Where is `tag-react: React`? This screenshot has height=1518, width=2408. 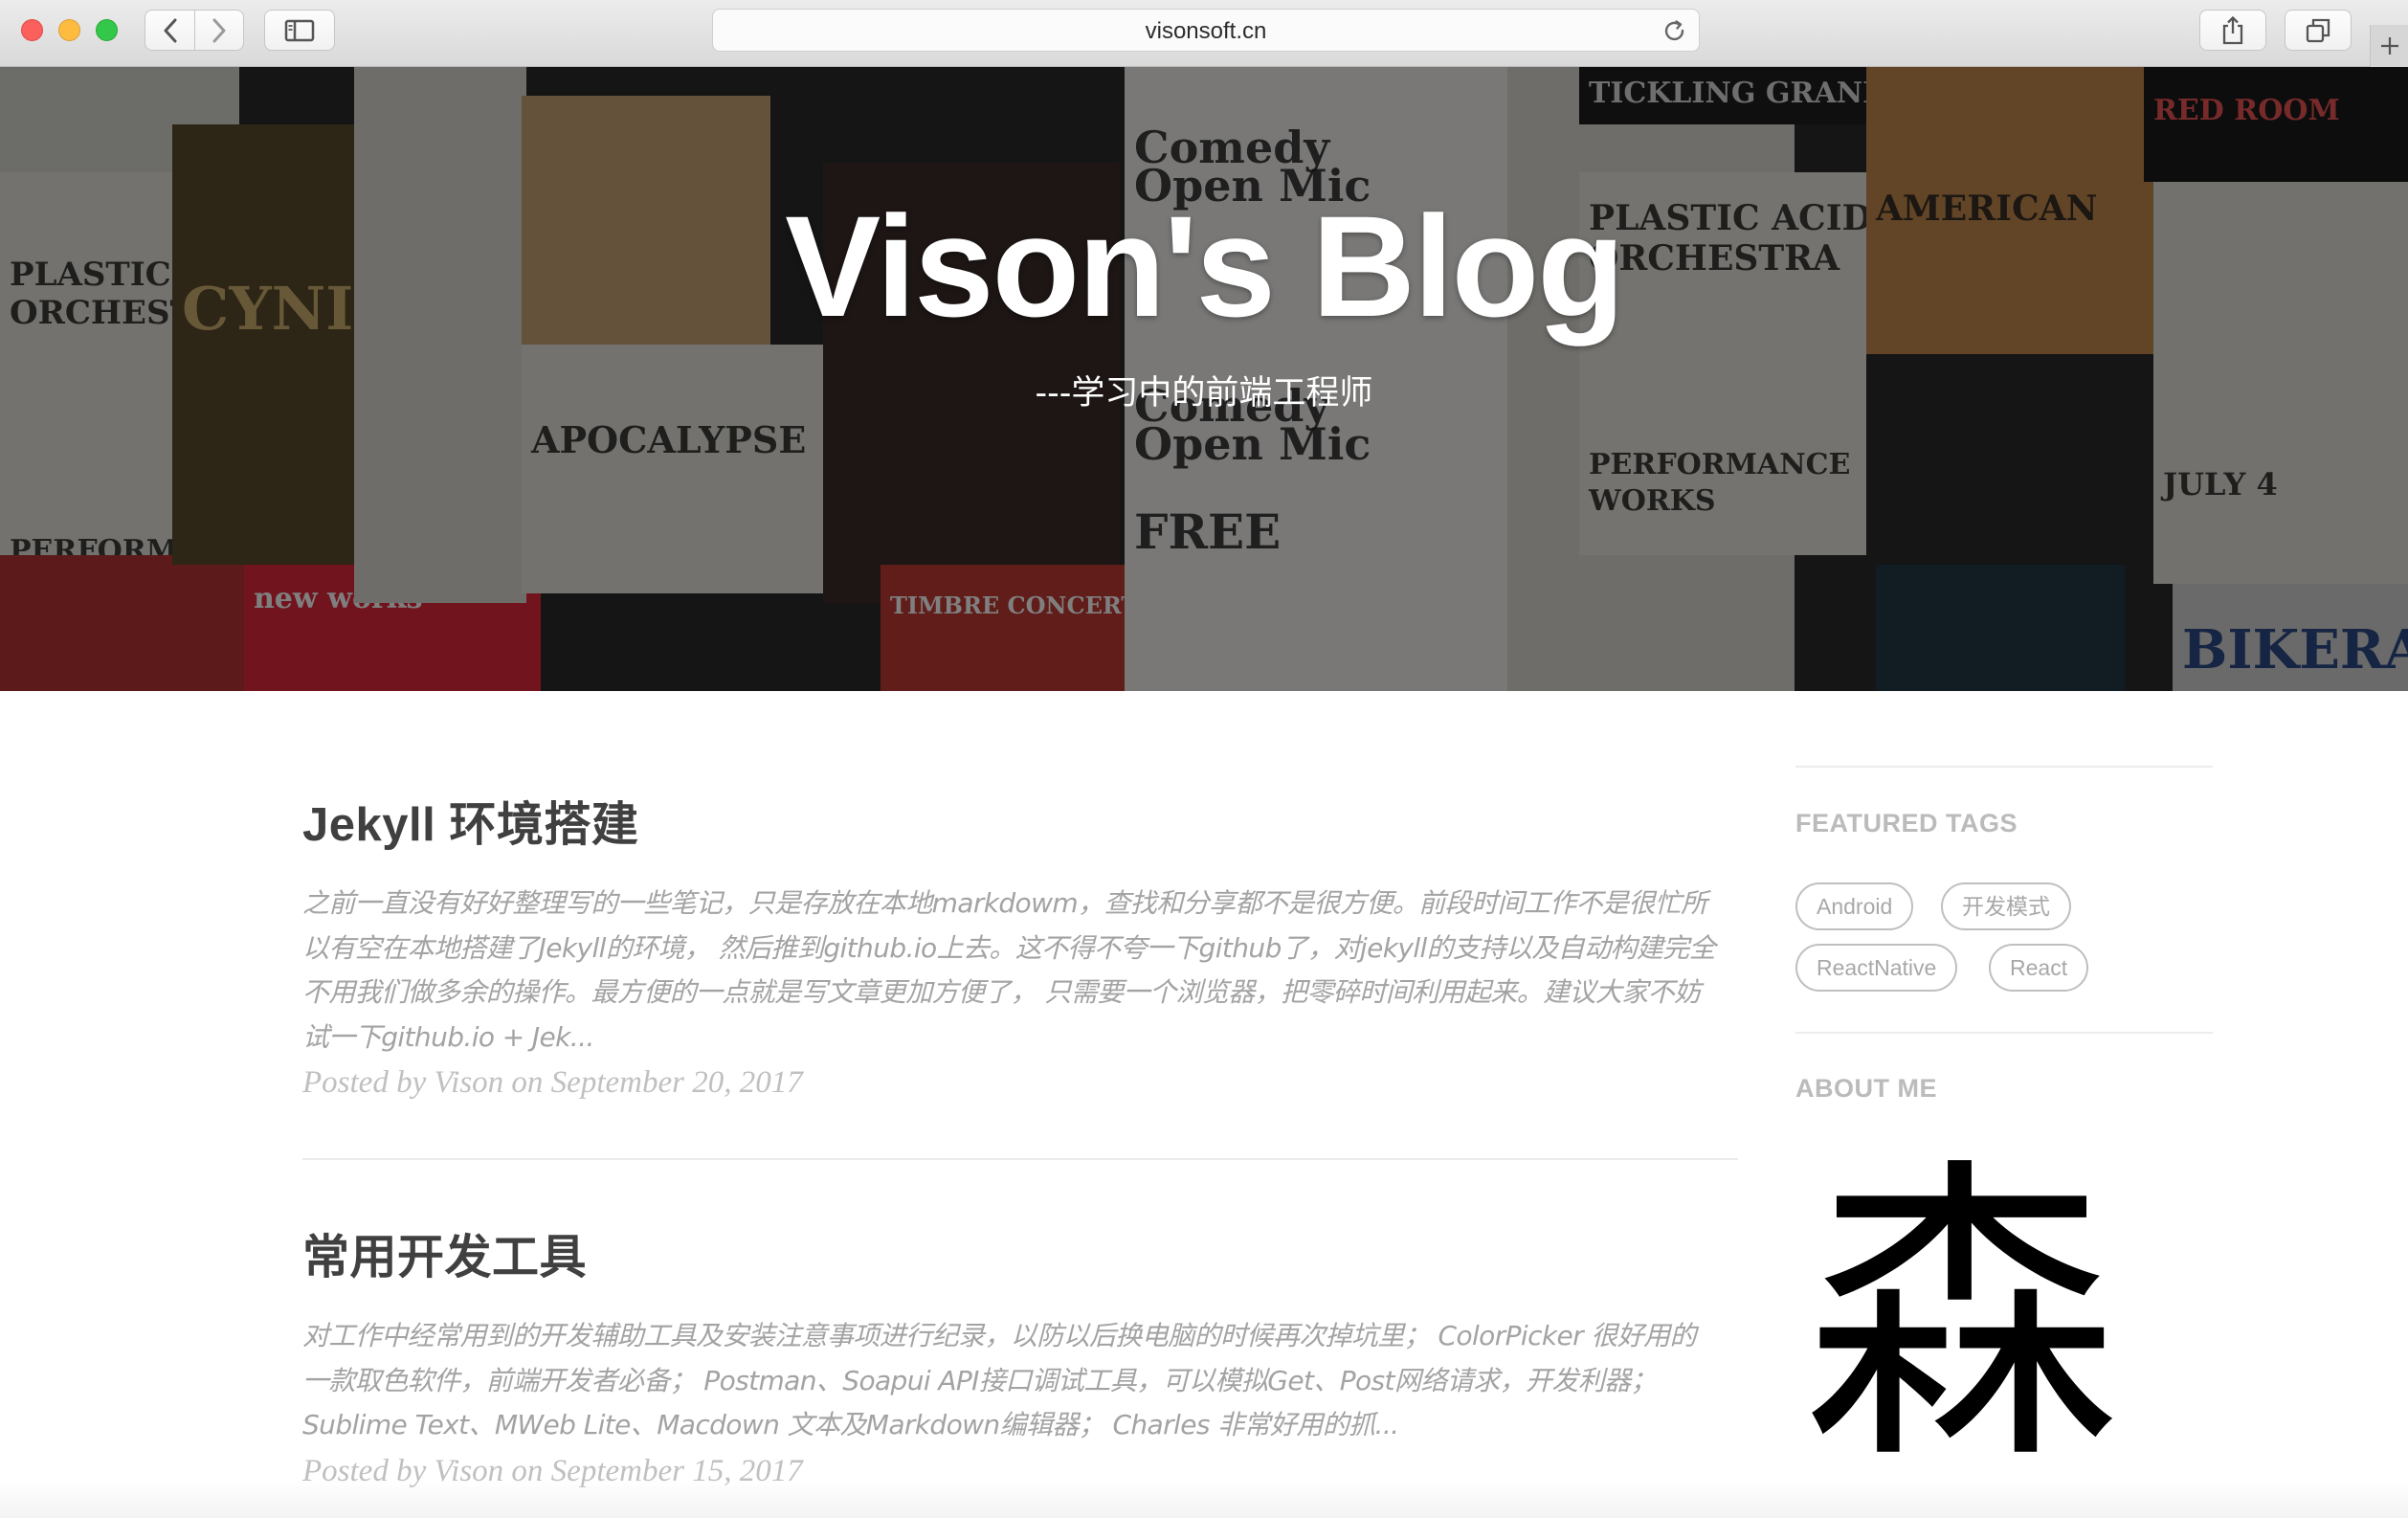 tag-react: React is located at coordinates (2039, 968).